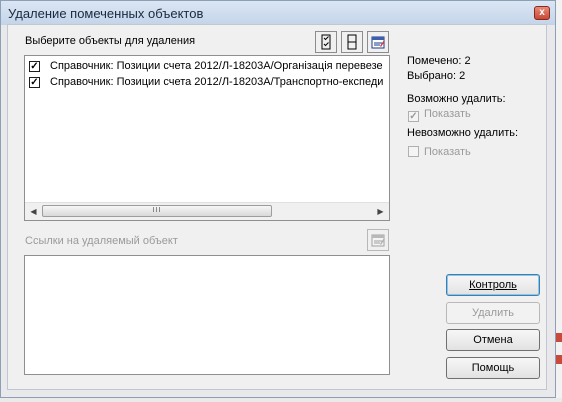 This screenshot has width=562, height=402. Describe the element at coordinates (110, 41) in the screenshot. I see `select-objects-label: Выберите объекты для удаления` at that location.